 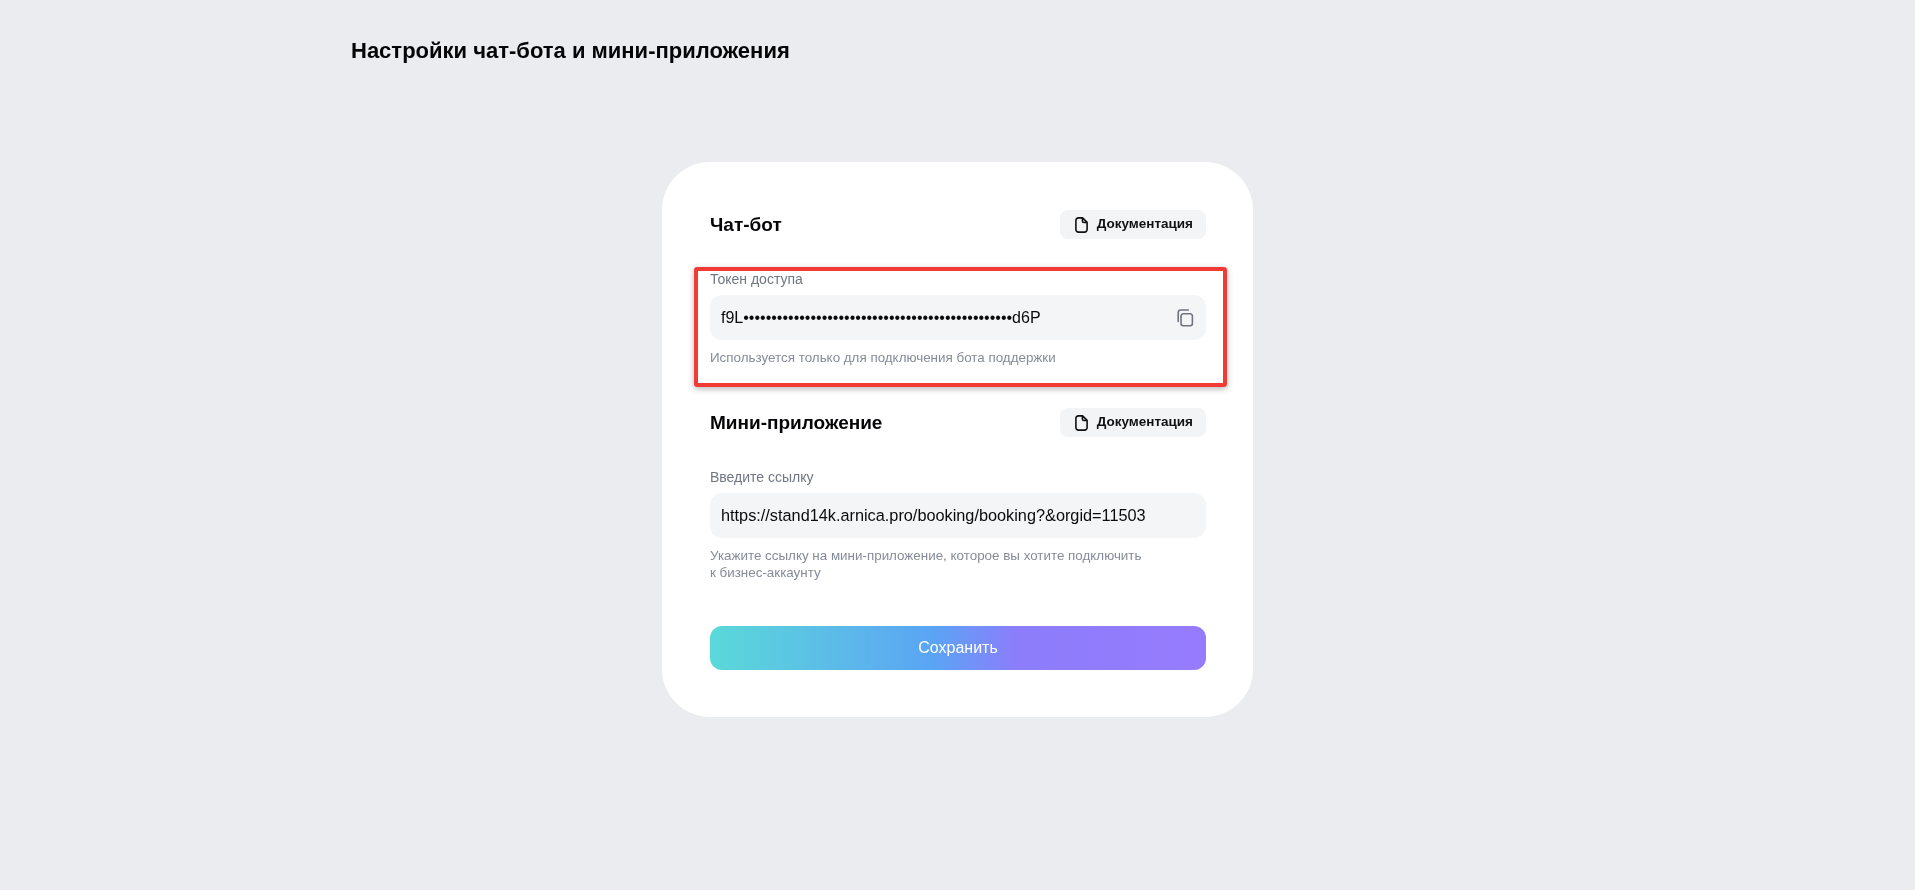 I want to click on token-field: f9L••••••••••••••••••••••••••••••••••••••••••••••••d6P, so click(x=958, y=317).